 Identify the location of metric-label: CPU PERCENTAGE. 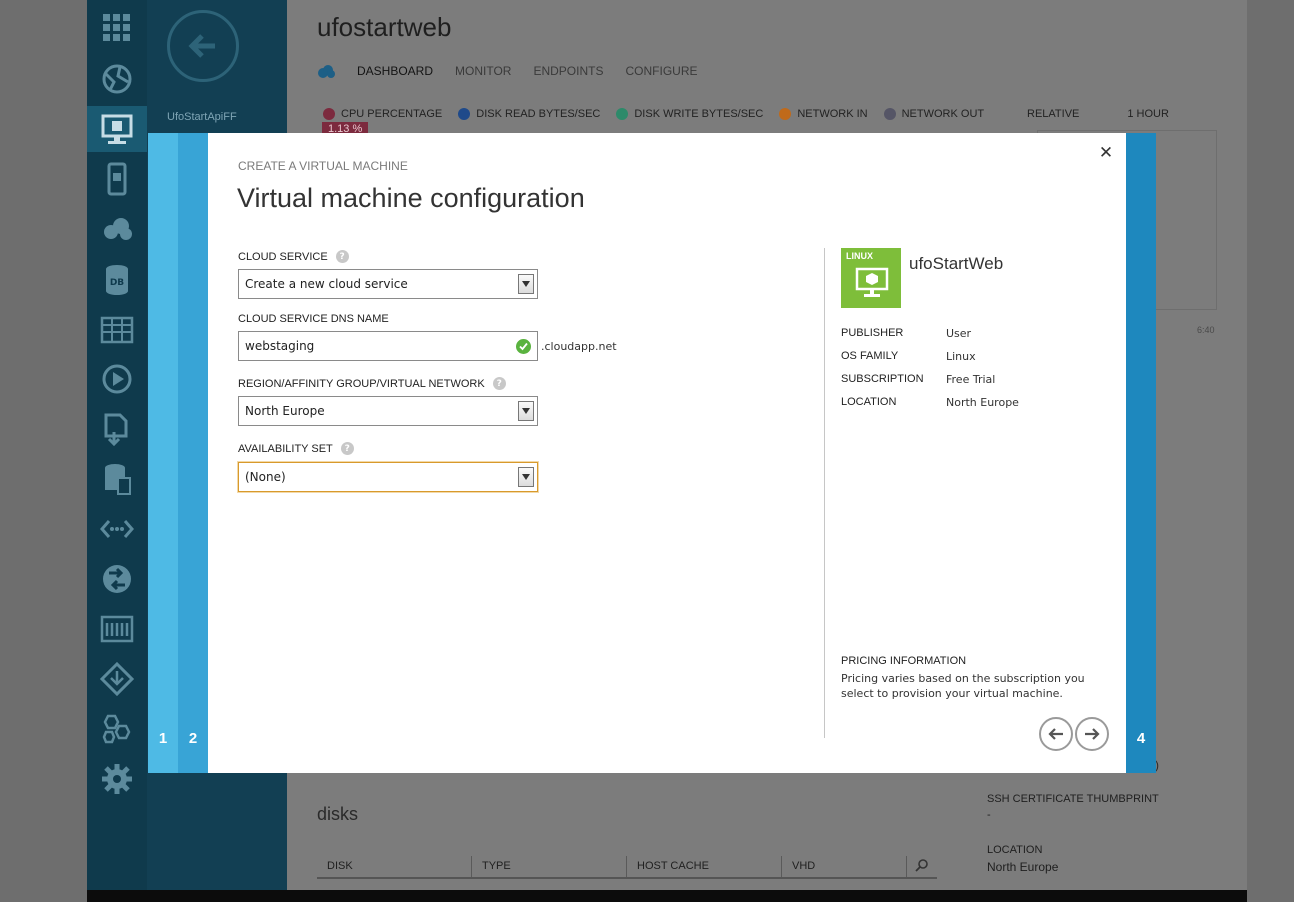
(392, 114).